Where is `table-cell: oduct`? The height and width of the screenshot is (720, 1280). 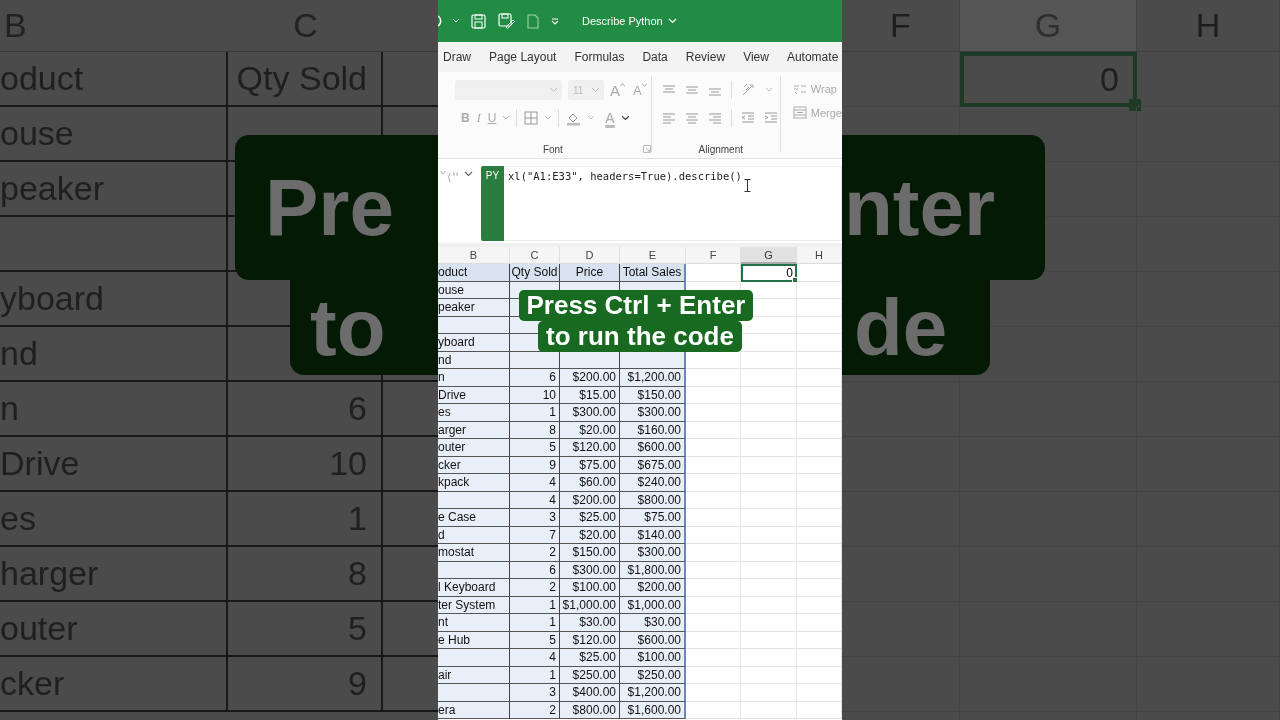 table-cell: oduct is located at coordinates (474, 273).